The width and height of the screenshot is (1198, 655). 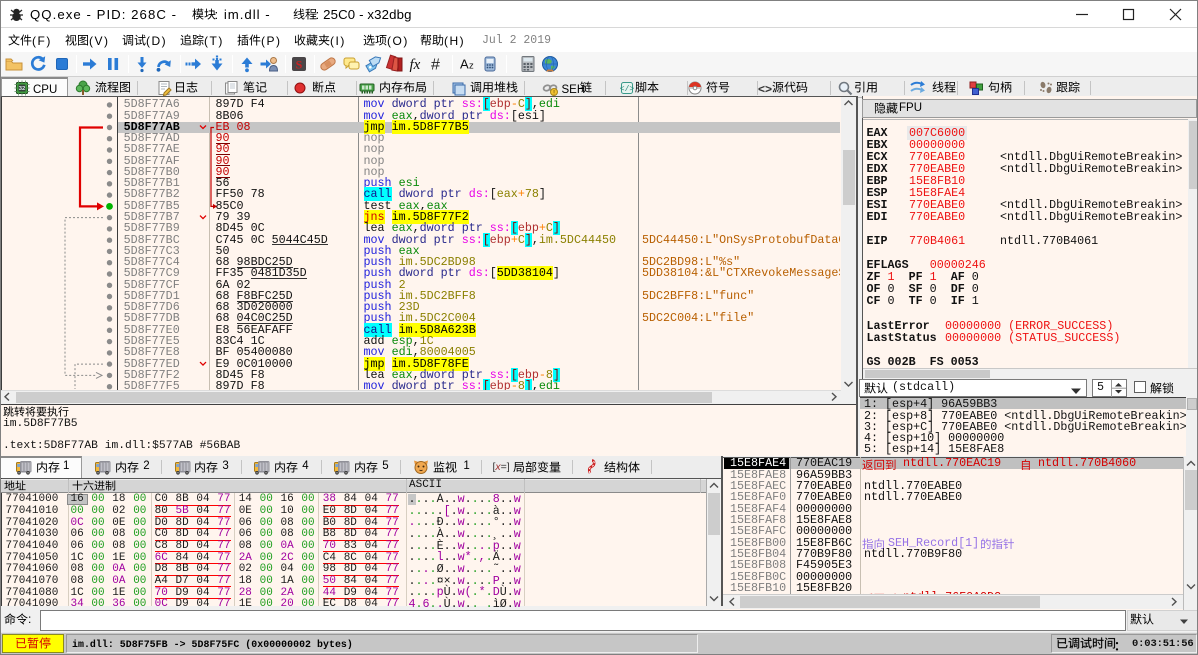 What do you see at coordinates (471, 66) in the screenshot?
I see `svg-text: z` at bounding box center [471, 66].